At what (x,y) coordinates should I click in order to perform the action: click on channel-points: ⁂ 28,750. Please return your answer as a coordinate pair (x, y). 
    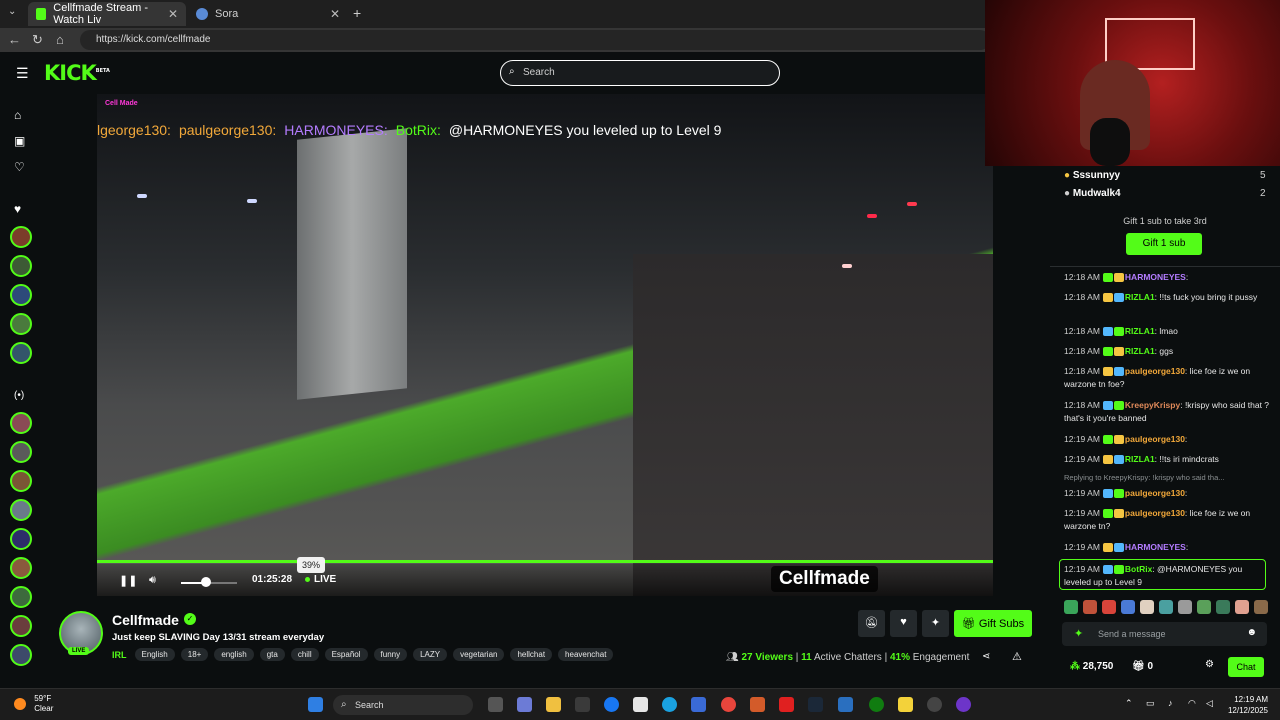
    Looking at the image, I should click on (1091, 666).